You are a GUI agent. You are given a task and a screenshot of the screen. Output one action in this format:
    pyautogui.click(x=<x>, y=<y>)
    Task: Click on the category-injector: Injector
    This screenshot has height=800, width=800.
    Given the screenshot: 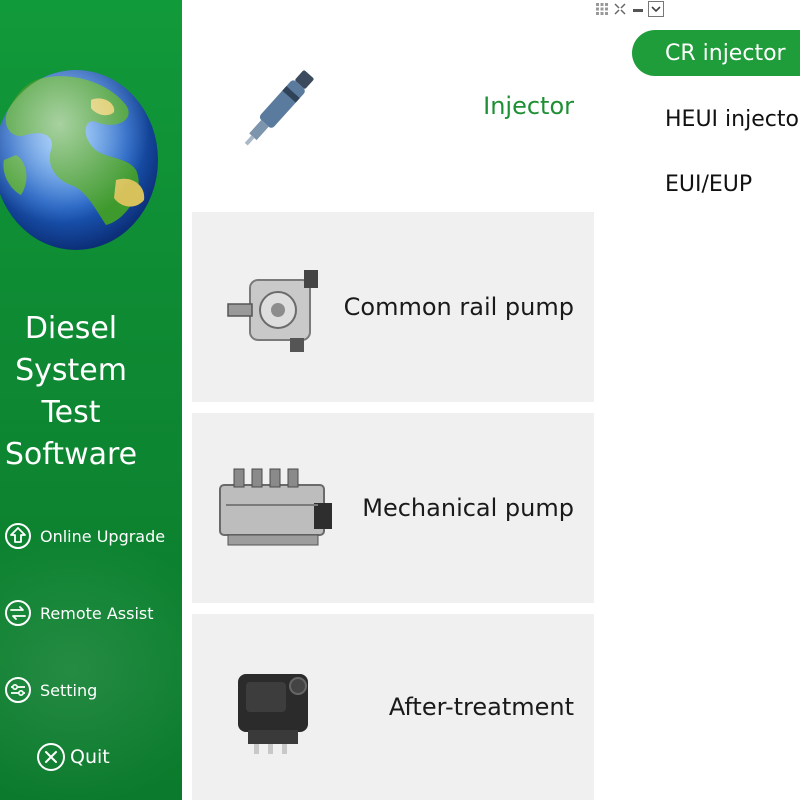 What is the action you would take?
    pyautogui.click(x=393, y=105)
    